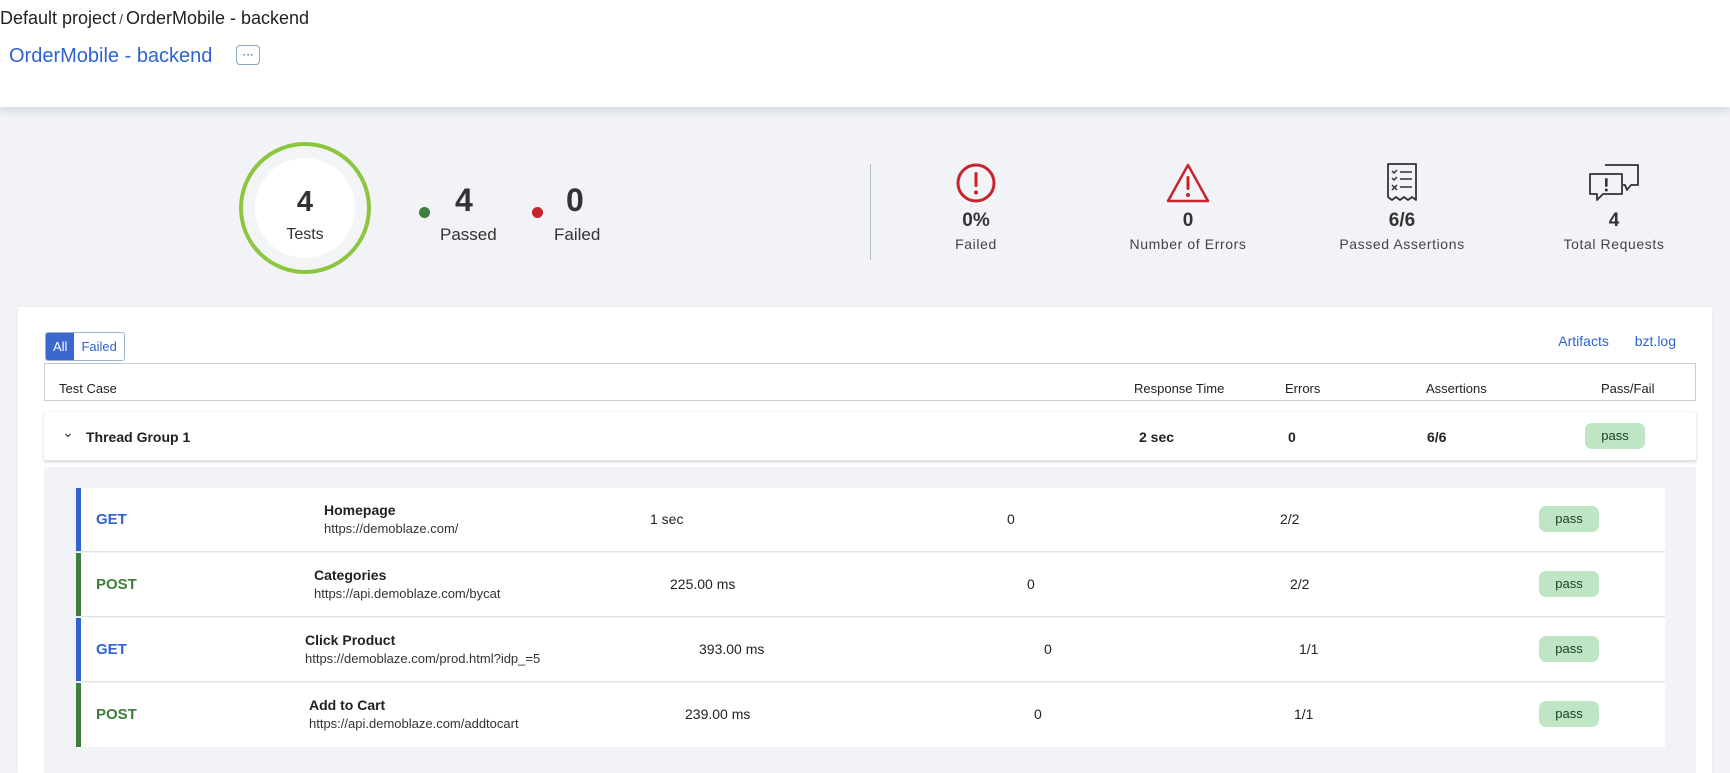 This screenshot has height=773, width=1730. What do you see at coordinates (407, 593) in the screenshot?
I see `request-url: https://api.demoblaze.com/bycat` at bounding box center [407, 593].